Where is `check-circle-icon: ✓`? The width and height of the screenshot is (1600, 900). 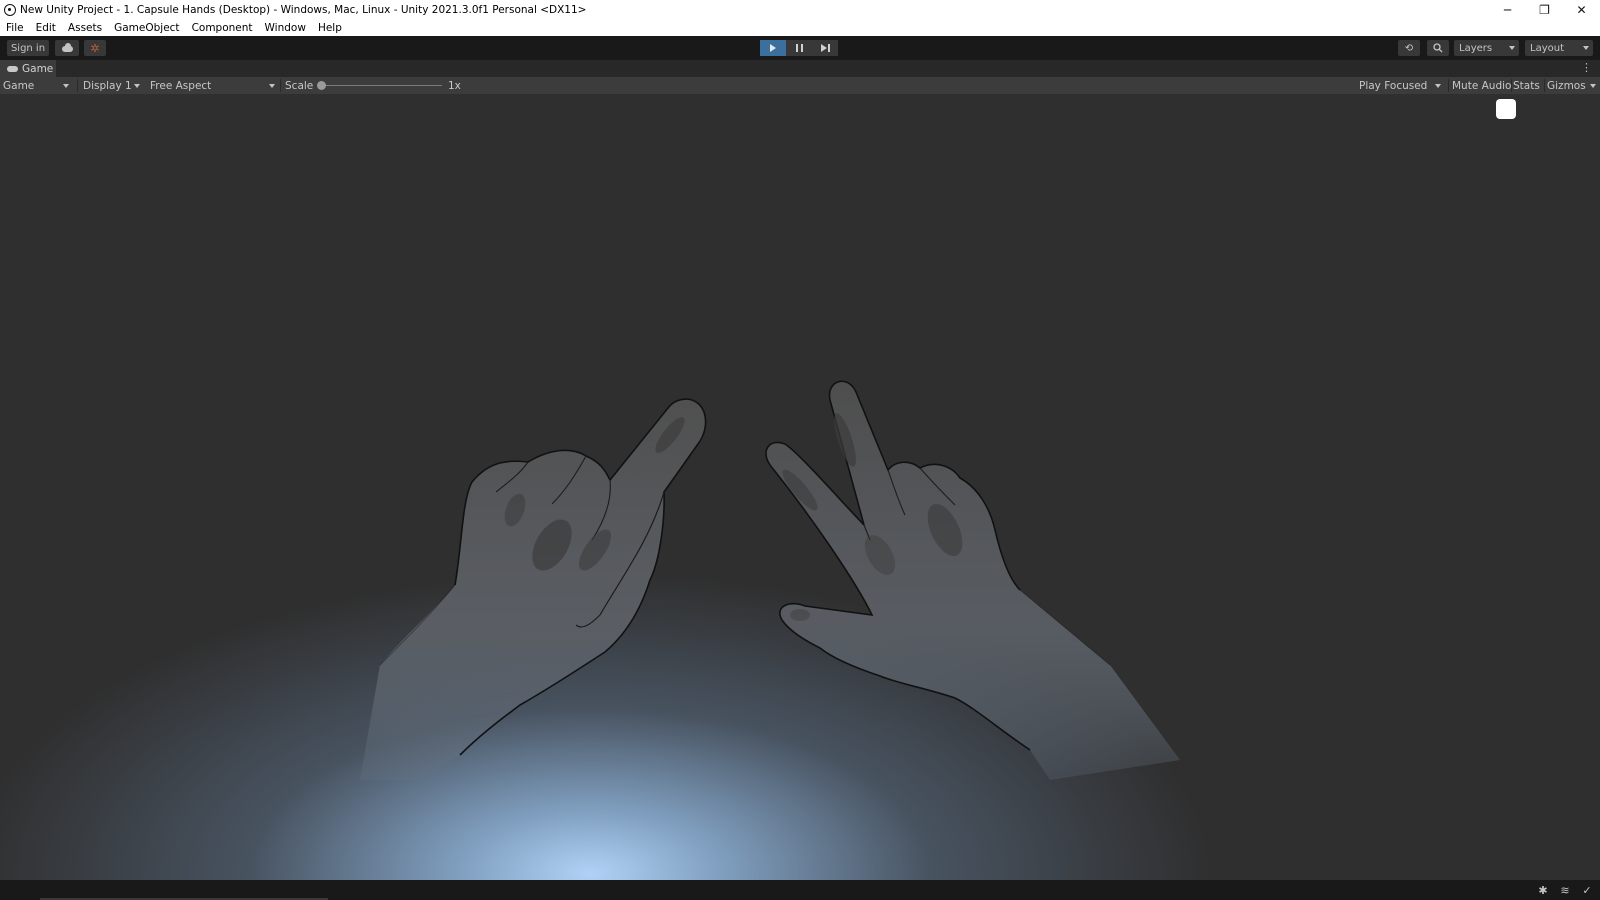
check-circle-icon: ✓ is located at coordinates (1587, 890).